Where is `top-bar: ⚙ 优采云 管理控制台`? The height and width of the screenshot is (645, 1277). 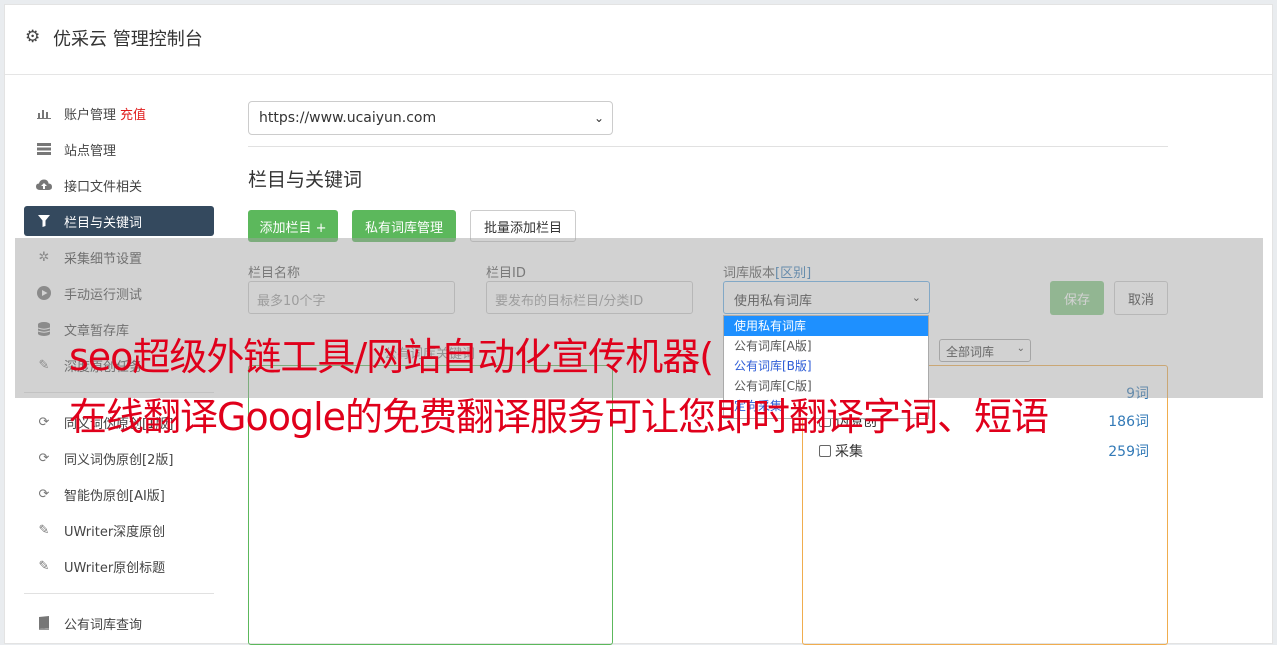 top-bar: ⚙ 优采云 管理控制台 is located at coordinates (638, 40).